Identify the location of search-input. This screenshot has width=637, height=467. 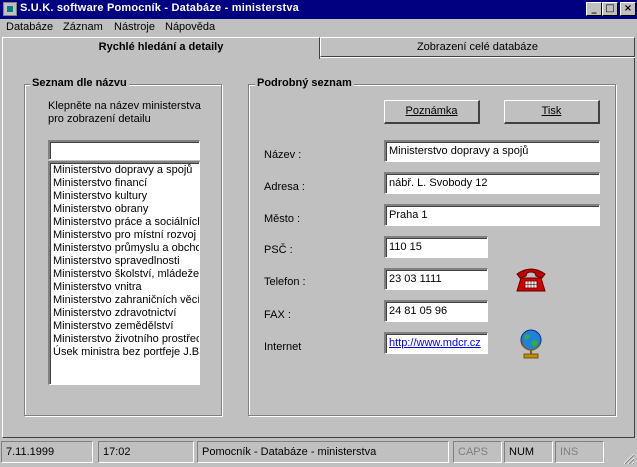
(124, 150).